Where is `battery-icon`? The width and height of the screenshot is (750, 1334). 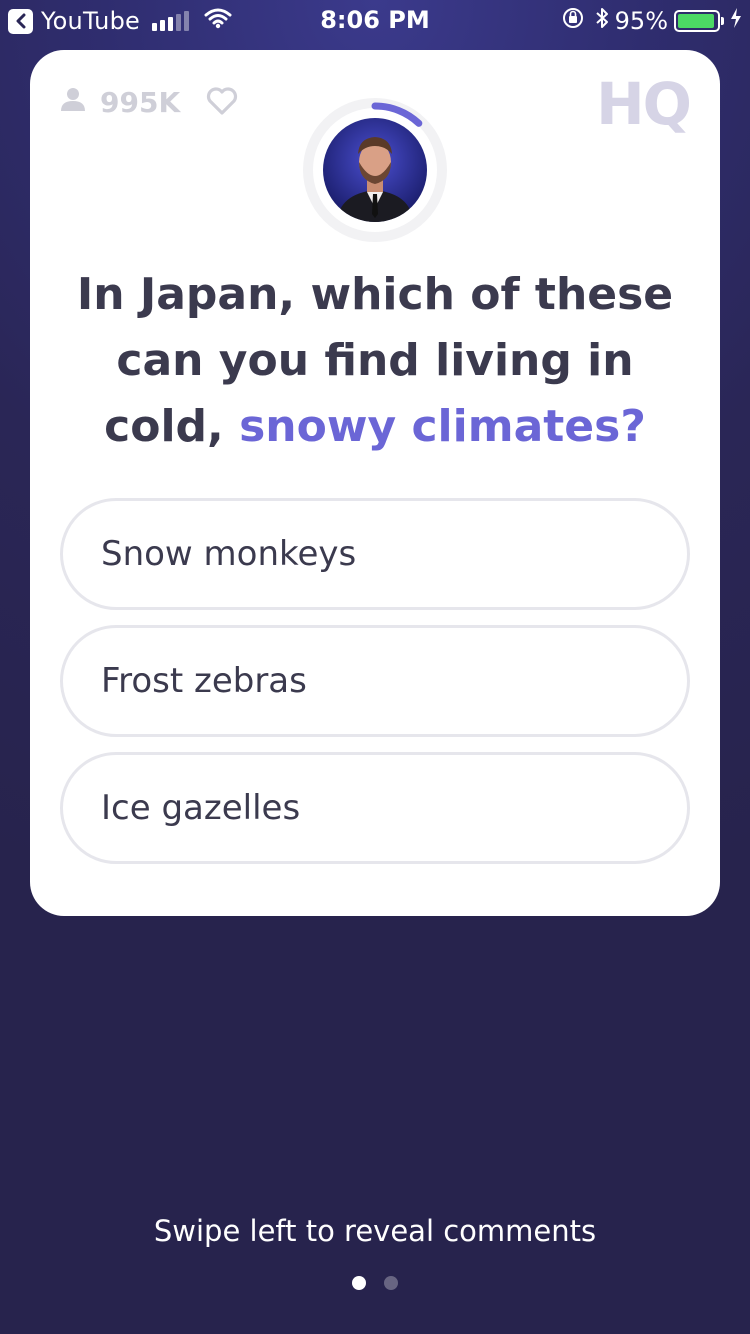
battery-icon is located at coordinates (697, 21).